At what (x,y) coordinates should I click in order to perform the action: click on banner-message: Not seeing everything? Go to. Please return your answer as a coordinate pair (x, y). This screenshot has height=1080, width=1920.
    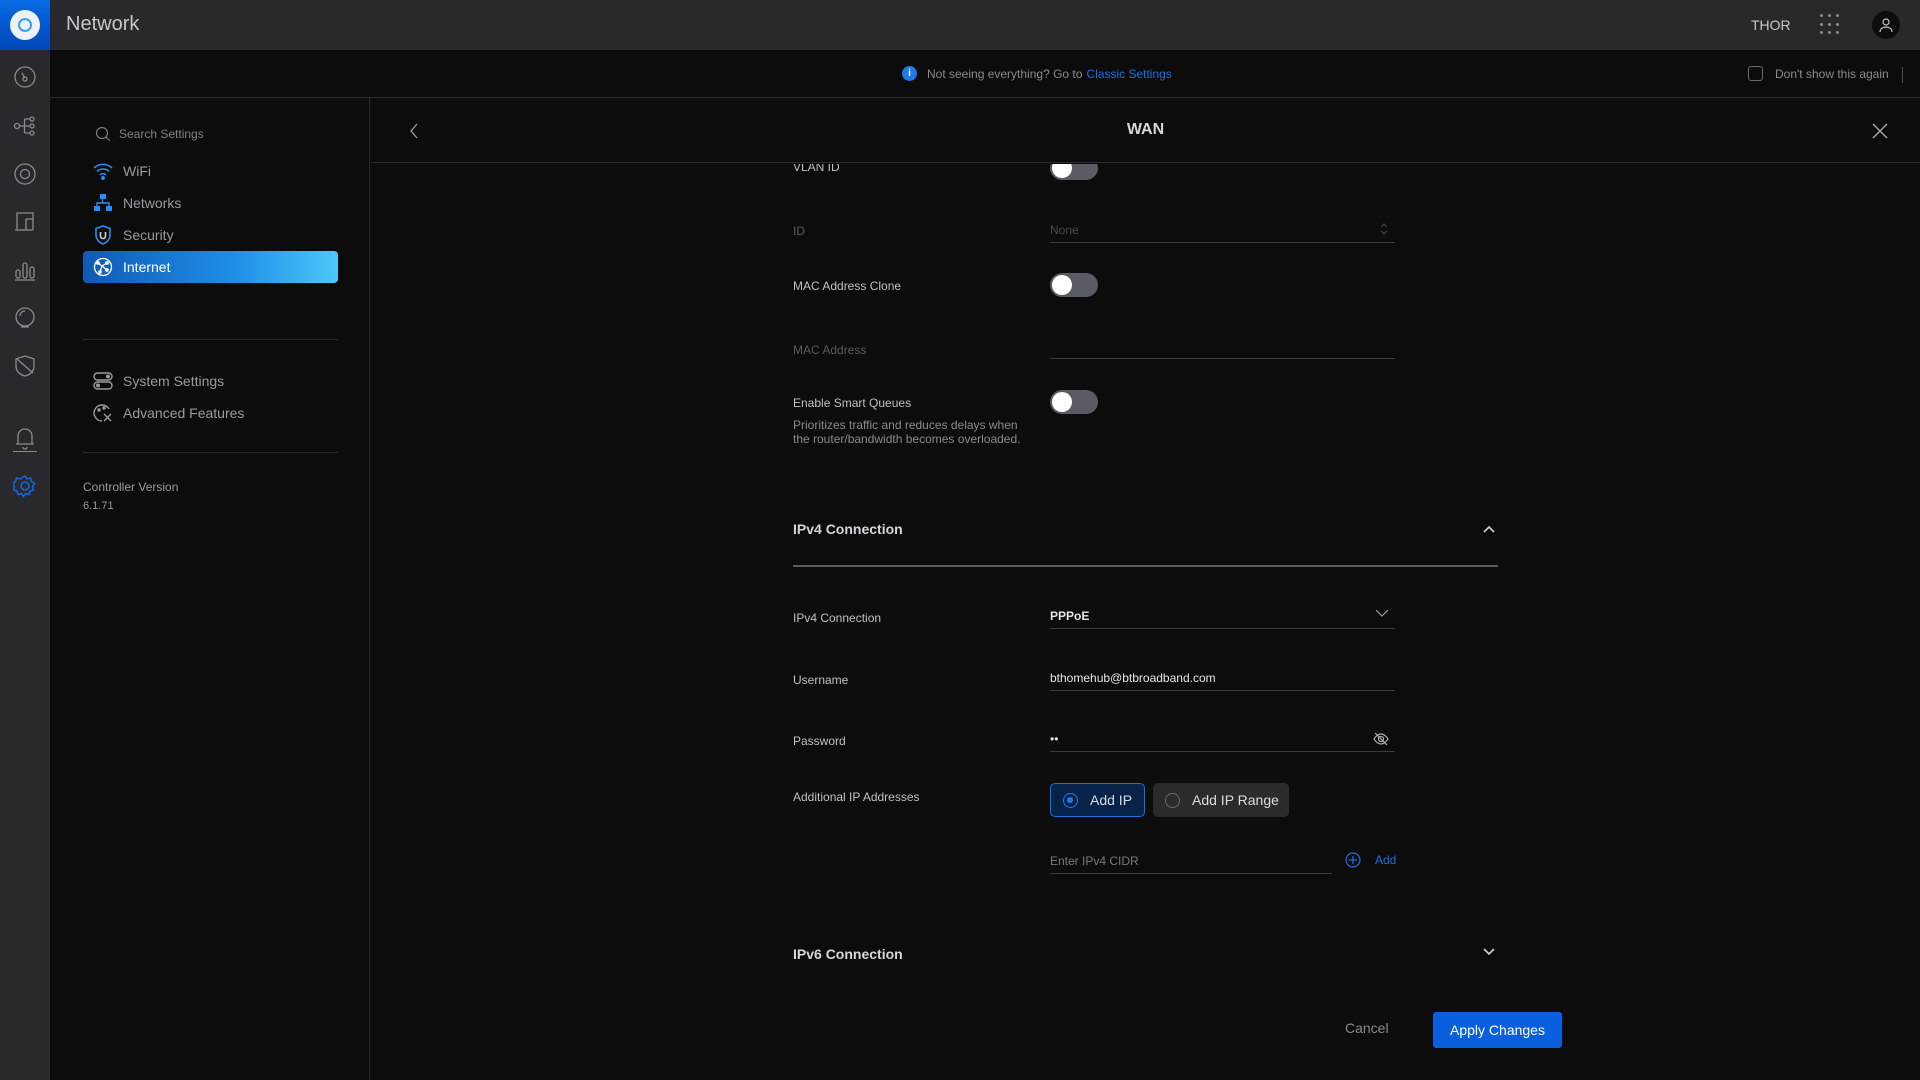
    Looking at the image, I should click on (1005, 73).